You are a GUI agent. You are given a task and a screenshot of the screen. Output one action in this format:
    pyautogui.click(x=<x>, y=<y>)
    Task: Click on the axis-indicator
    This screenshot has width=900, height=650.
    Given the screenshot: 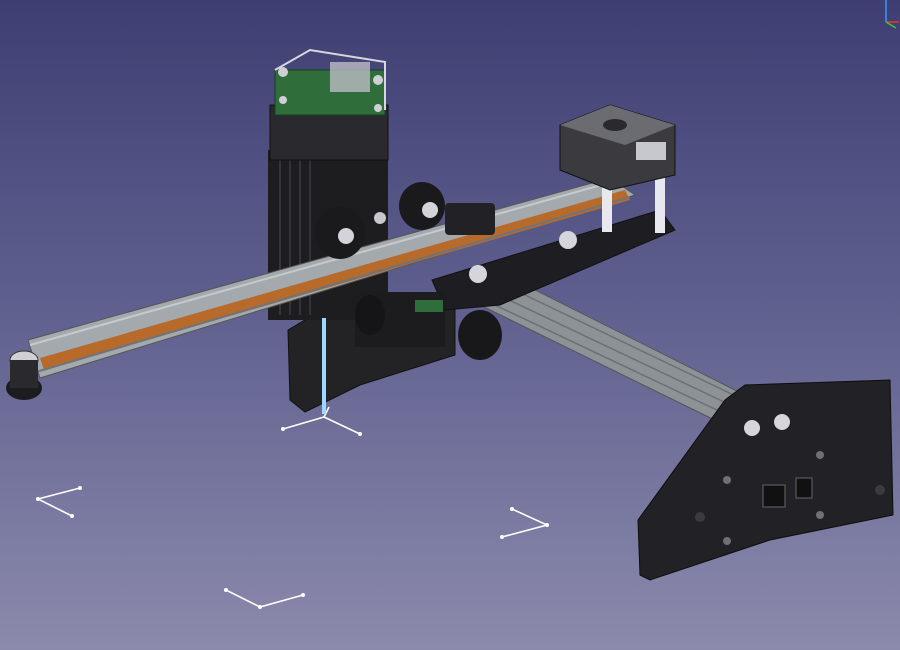 What is the action you would take?
    pyautogui.click(x=892, y=14)
    